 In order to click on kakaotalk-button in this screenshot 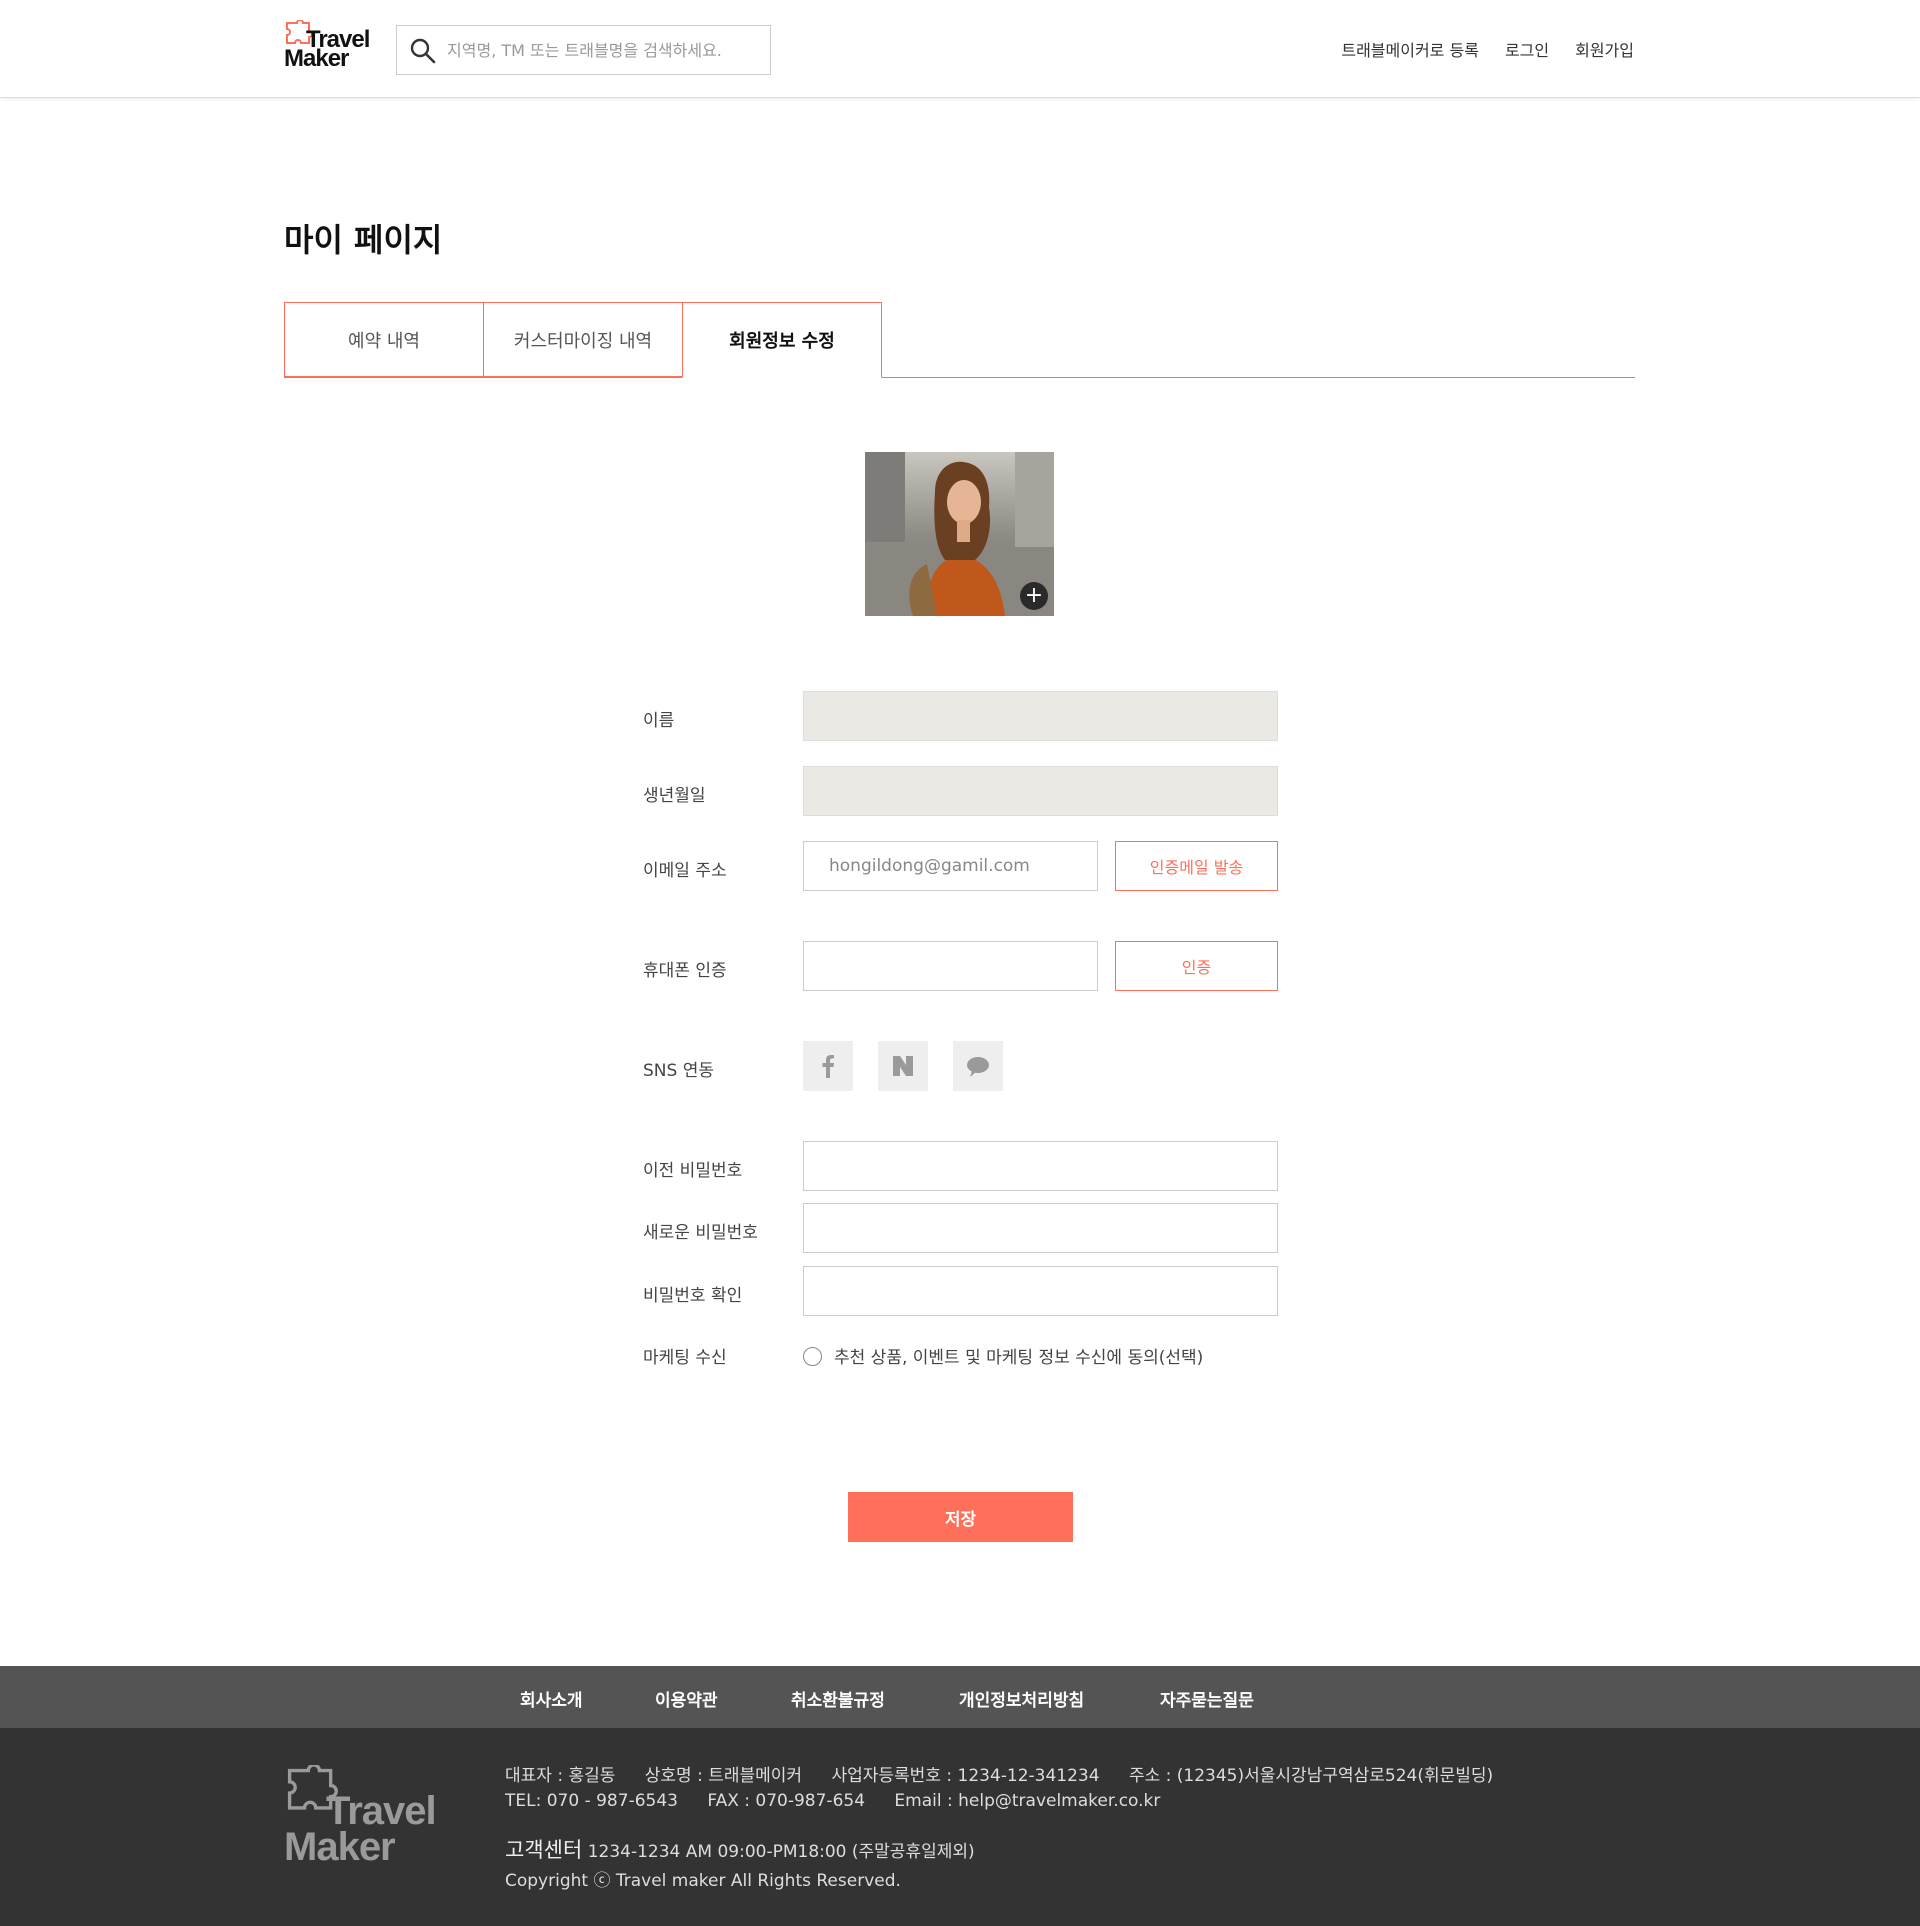, I will do `click(978, 1066)`.